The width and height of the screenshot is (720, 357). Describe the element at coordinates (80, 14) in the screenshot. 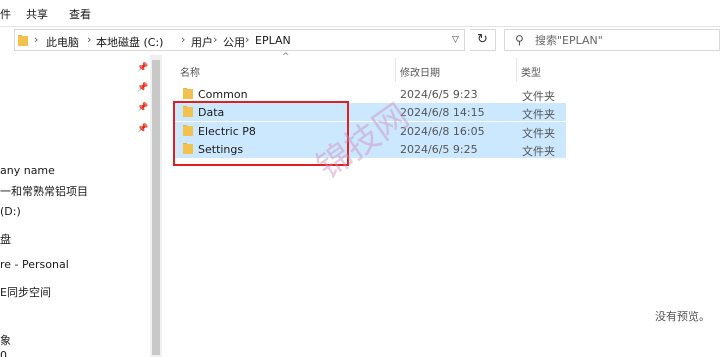

I see `tab-view: 查看` at that location.